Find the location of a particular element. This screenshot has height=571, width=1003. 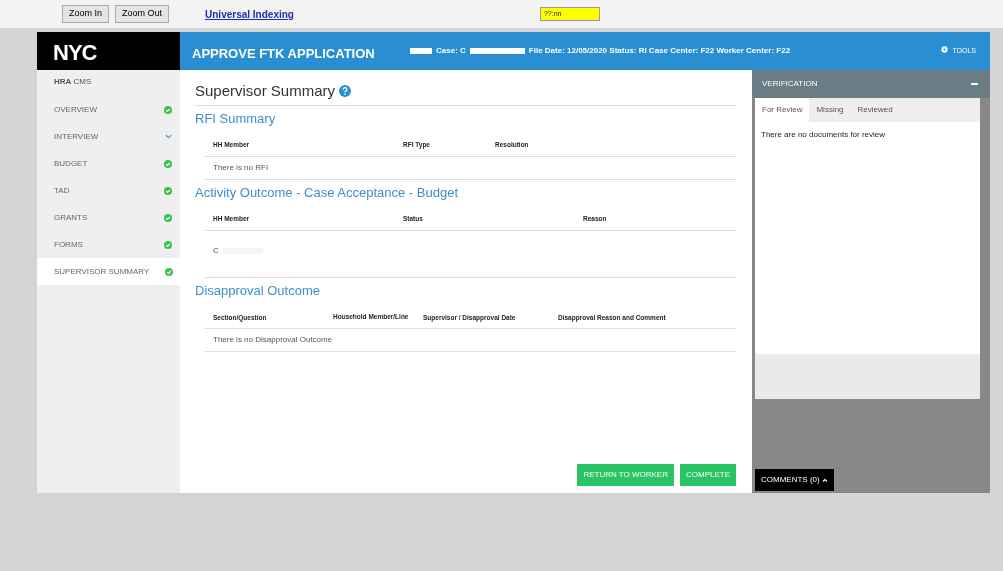

sidebar-item: TAD is located at coordinates (108, 190).